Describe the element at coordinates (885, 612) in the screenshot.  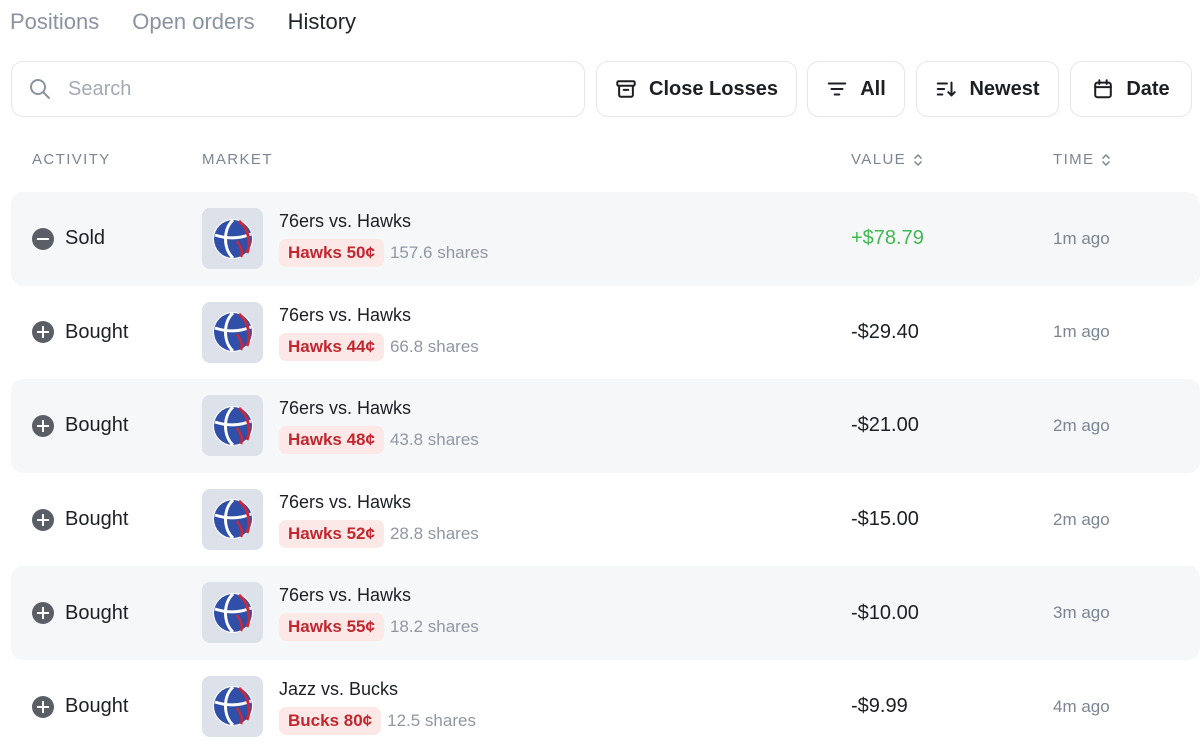
I see `value-cell: -$10.00` at that location.